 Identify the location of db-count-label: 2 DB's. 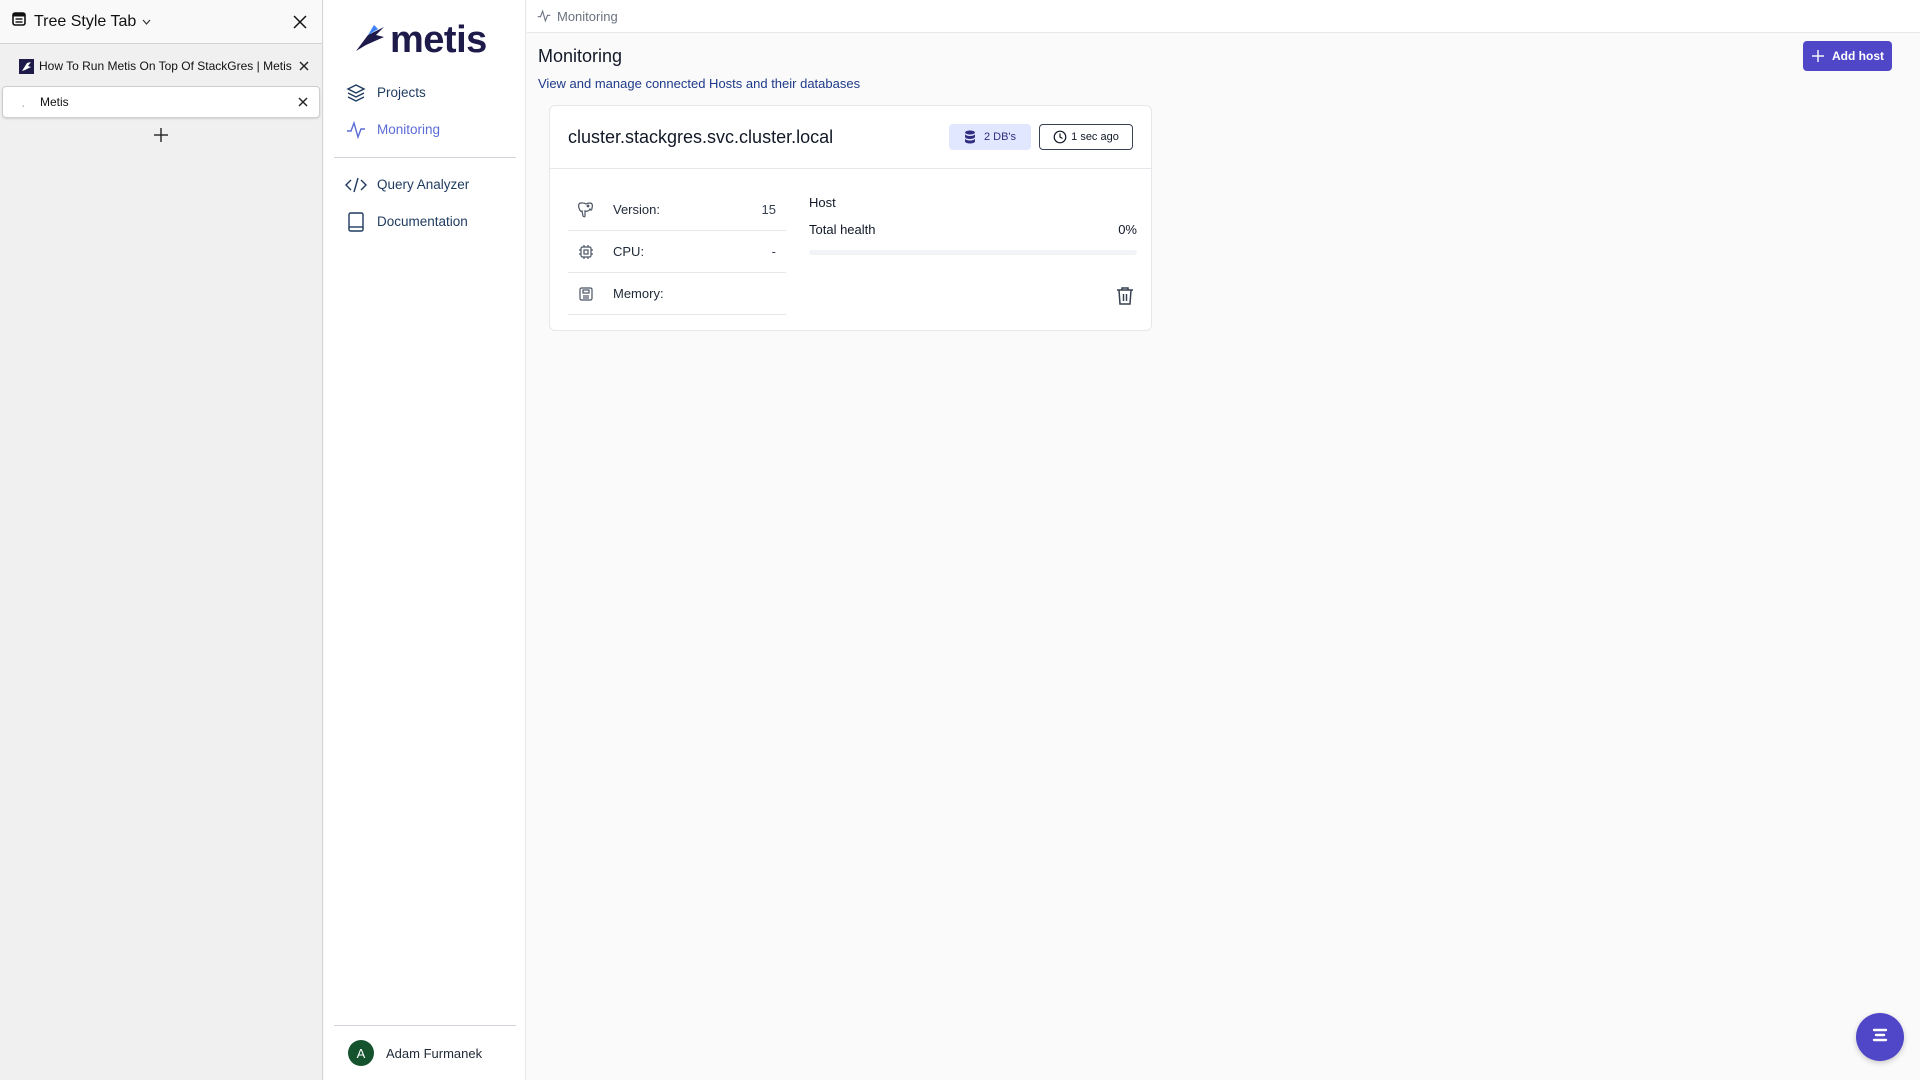
(1000, 137).